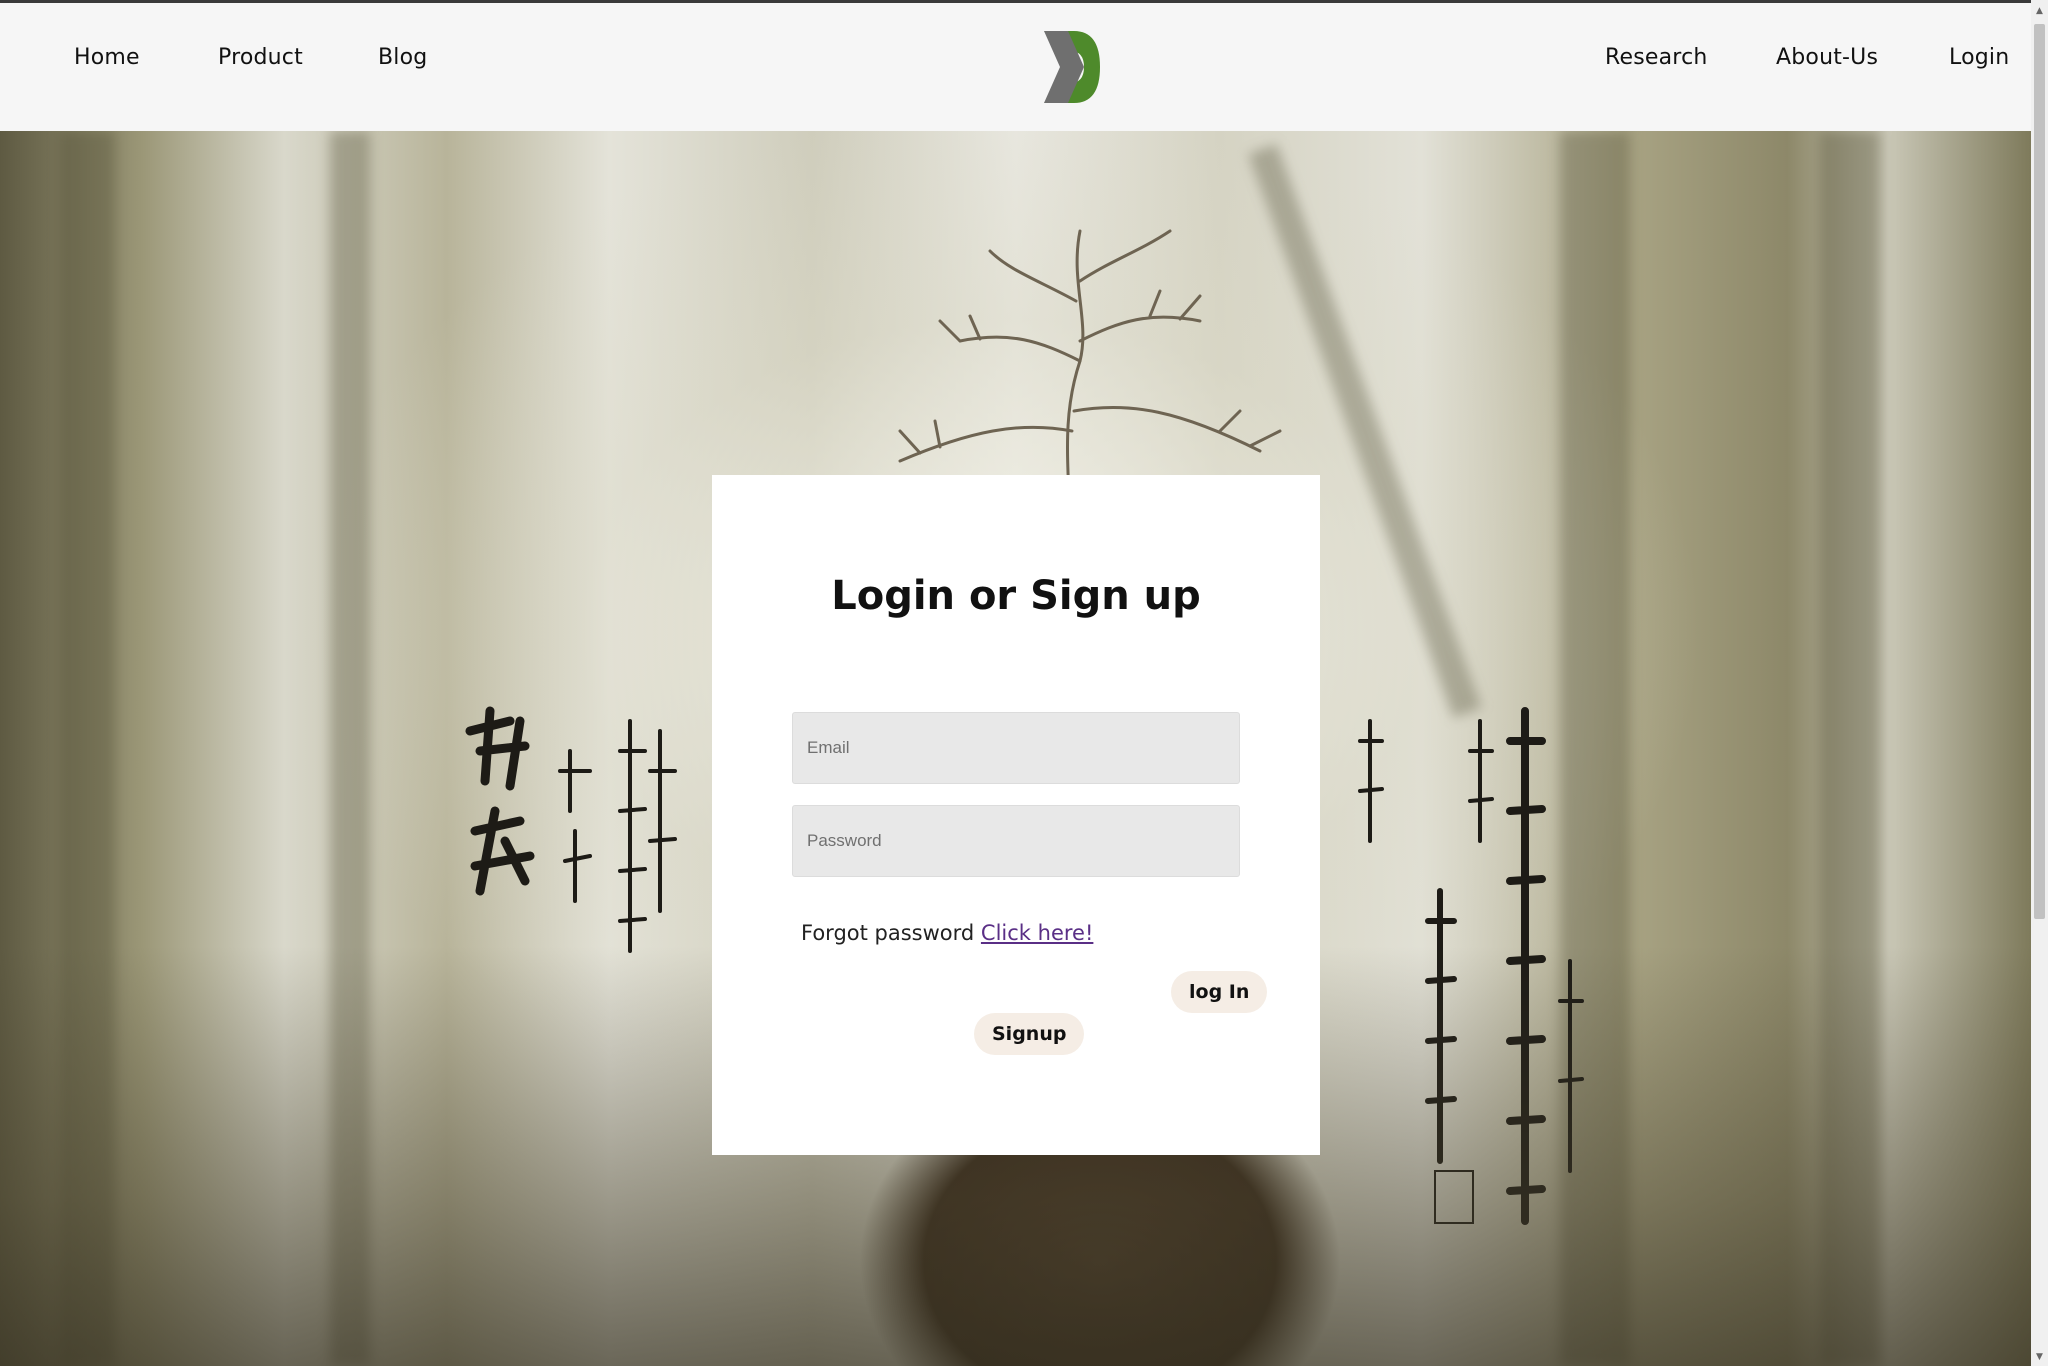 The image size is (2048, 1366). Describe the element at coordinates (1656, 57) in the screenshot. I see `nav-research-link: Research` at that location.